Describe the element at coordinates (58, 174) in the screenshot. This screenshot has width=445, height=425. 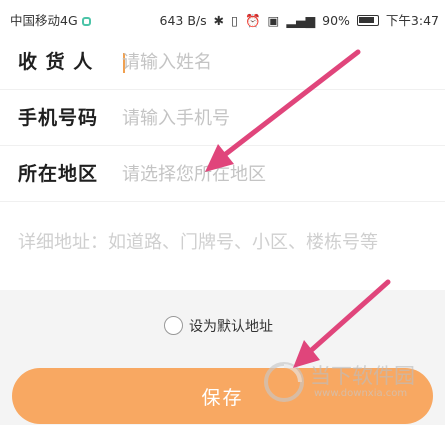
I see `region-label: 所在地区` at that location.